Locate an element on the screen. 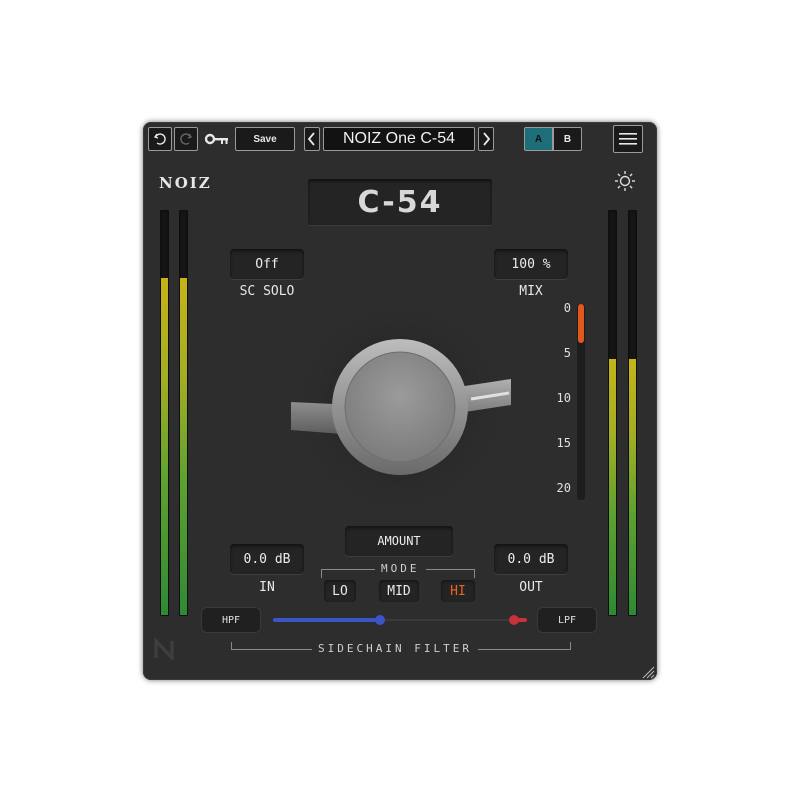  sc-solo-value: Off is located at coordinates (267, 264).